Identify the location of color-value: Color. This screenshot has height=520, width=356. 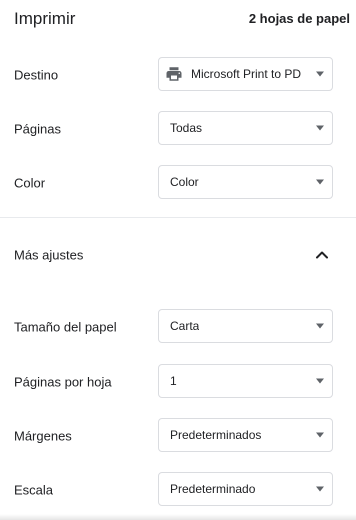
(184, 182).